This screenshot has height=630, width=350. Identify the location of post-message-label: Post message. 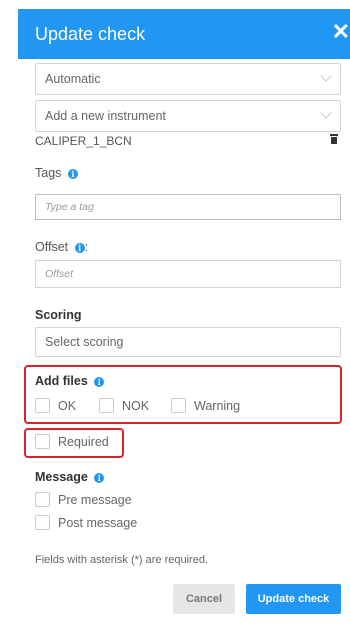
(98, 522).